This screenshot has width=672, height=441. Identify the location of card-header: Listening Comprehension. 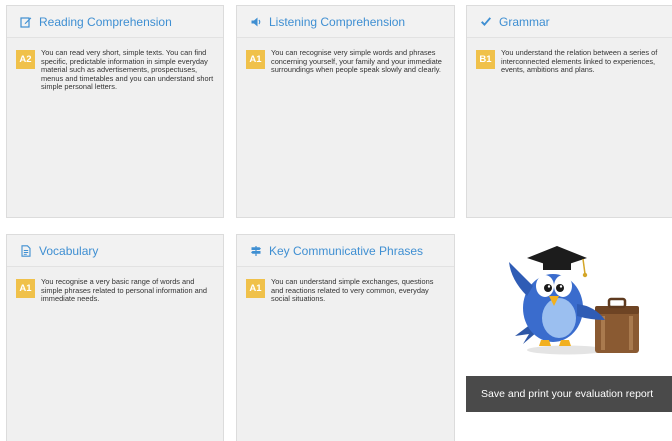
(345, 22).